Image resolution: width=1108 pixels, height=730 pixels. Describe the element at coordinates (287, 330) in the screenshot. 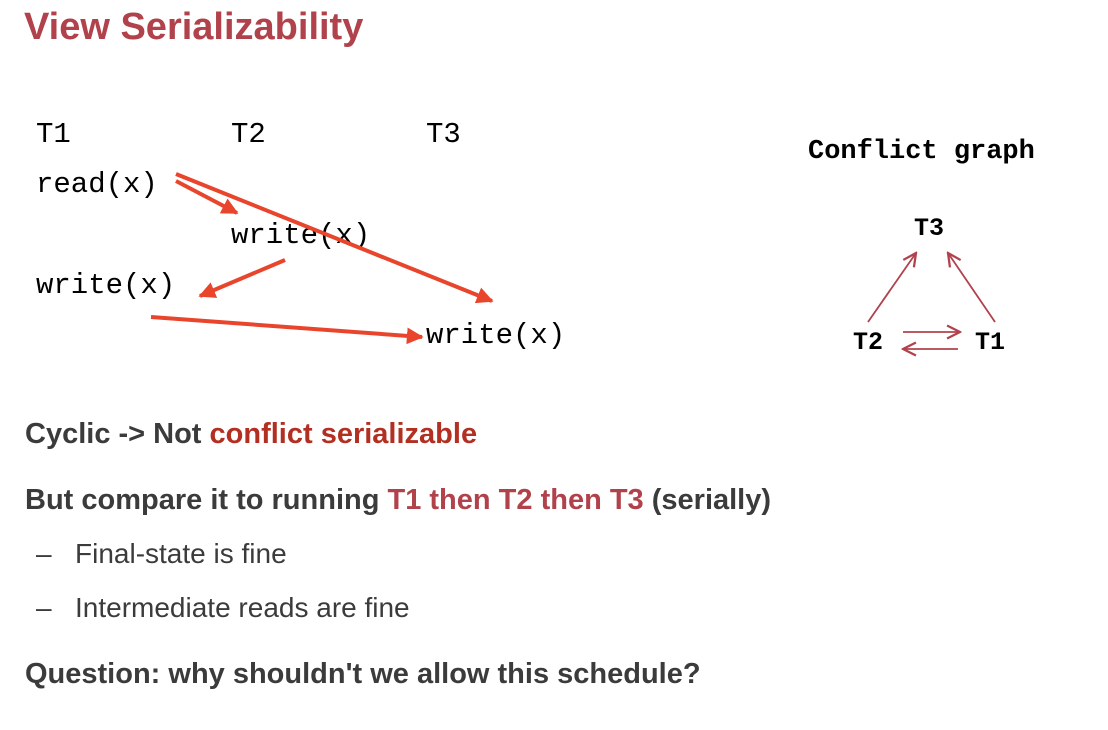

I see `arrow-write-t1-to-write-t3` at that location.